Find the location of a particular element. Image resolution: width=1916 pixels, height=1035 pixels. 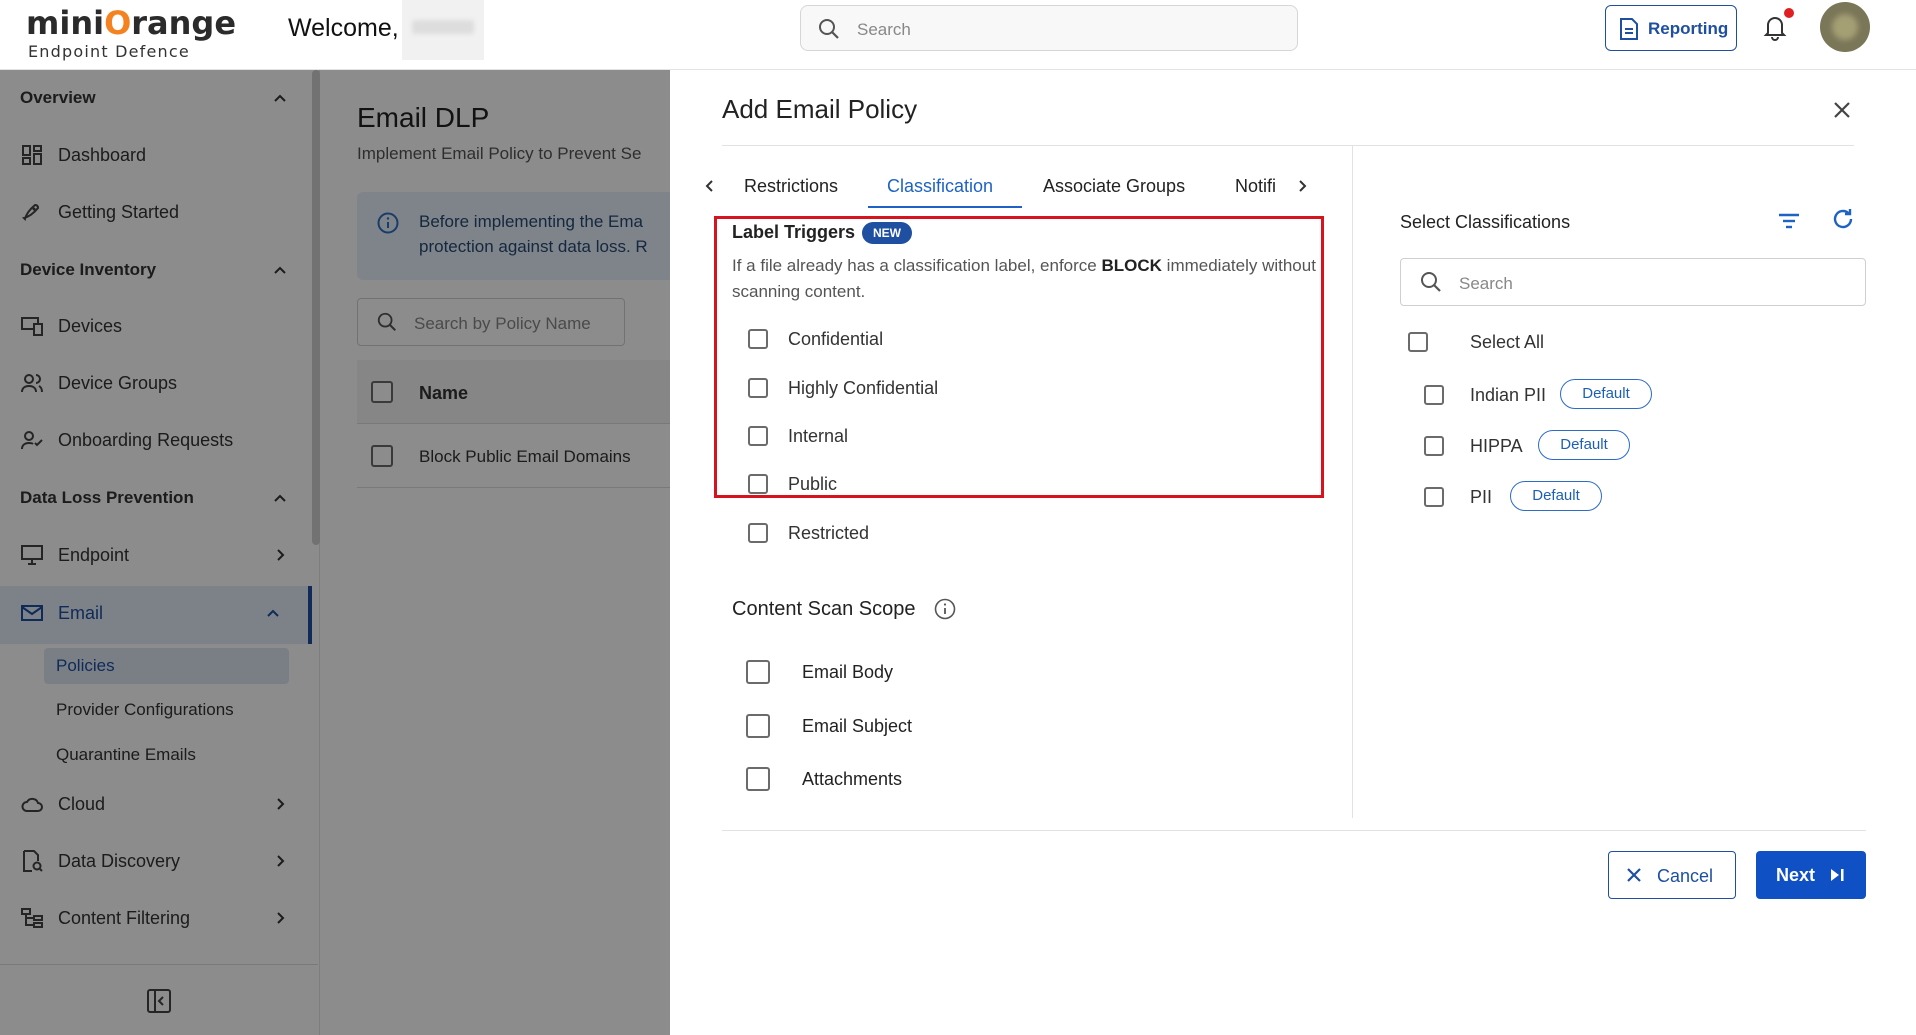

dialog-divider is located at coordinates (1288, 145).